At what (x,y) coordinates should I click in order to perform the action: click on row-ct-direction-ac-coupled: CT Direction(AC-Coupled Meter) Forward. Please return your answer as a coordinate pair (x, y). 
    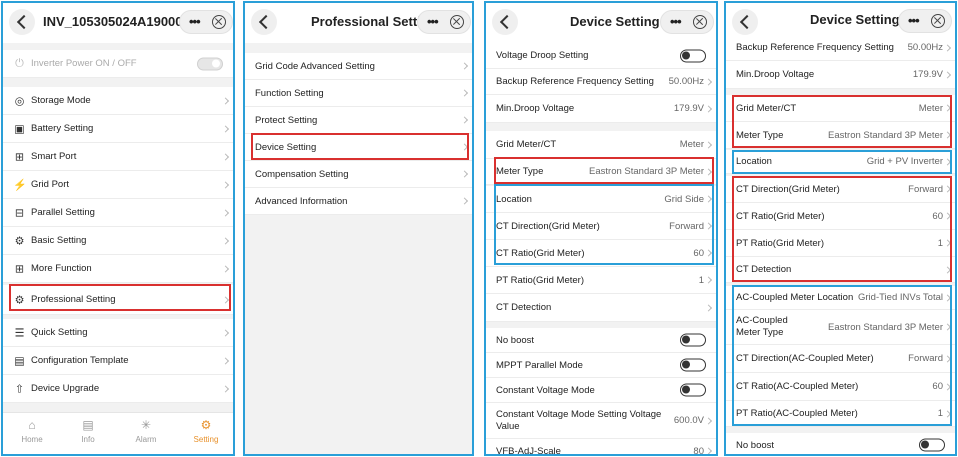
    Looking at the image, I should click on (840, 359).